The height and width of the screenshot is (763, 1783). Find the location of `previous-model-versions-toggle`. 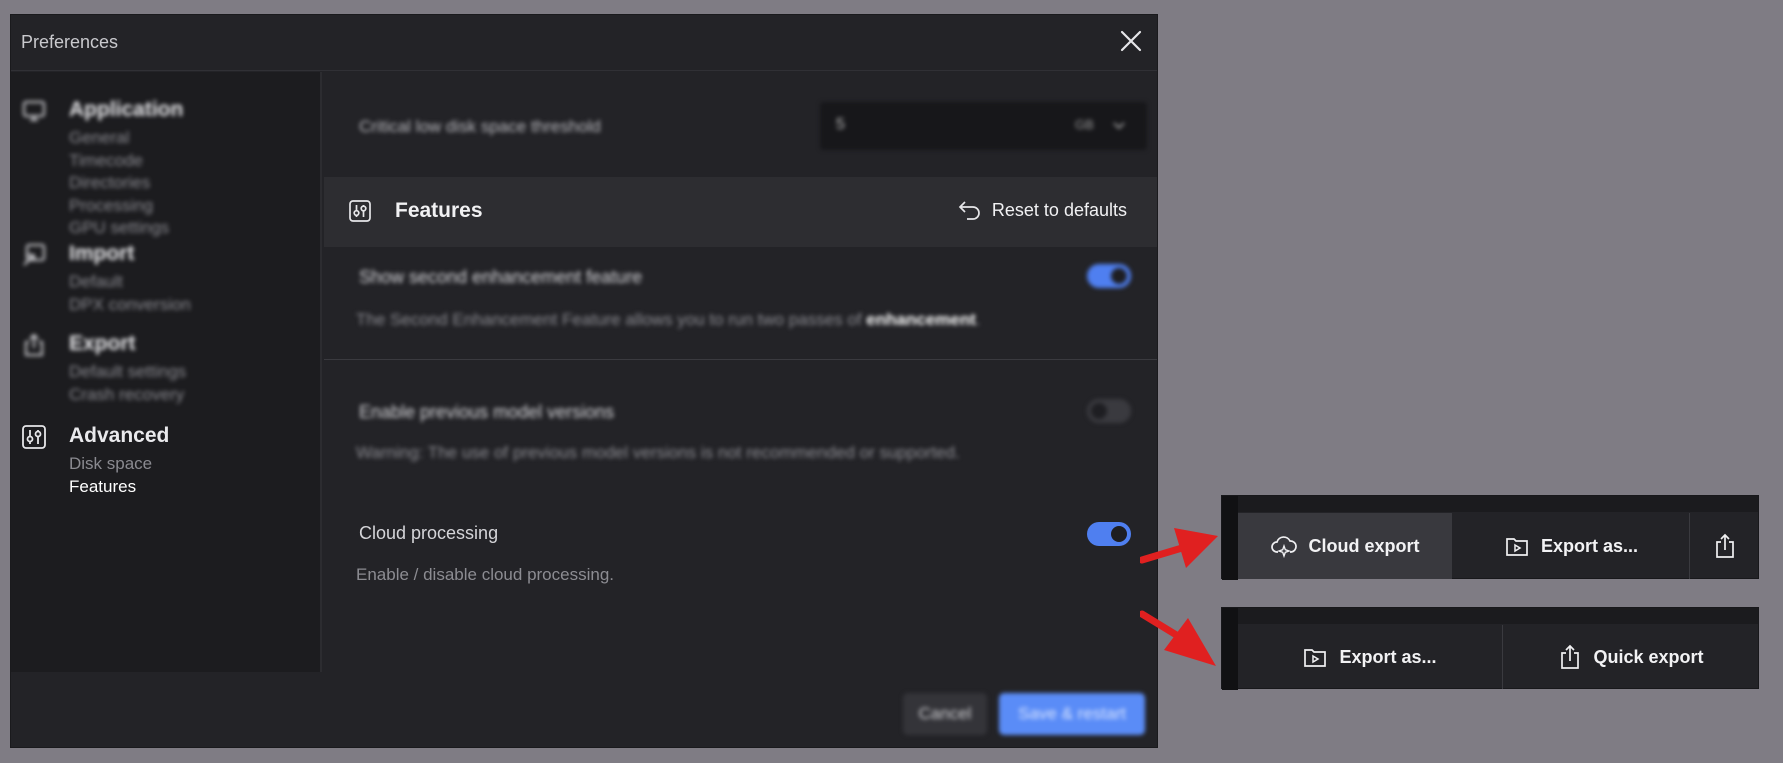

previous-model-versions-toggle is located at coordinates (1109, 411).